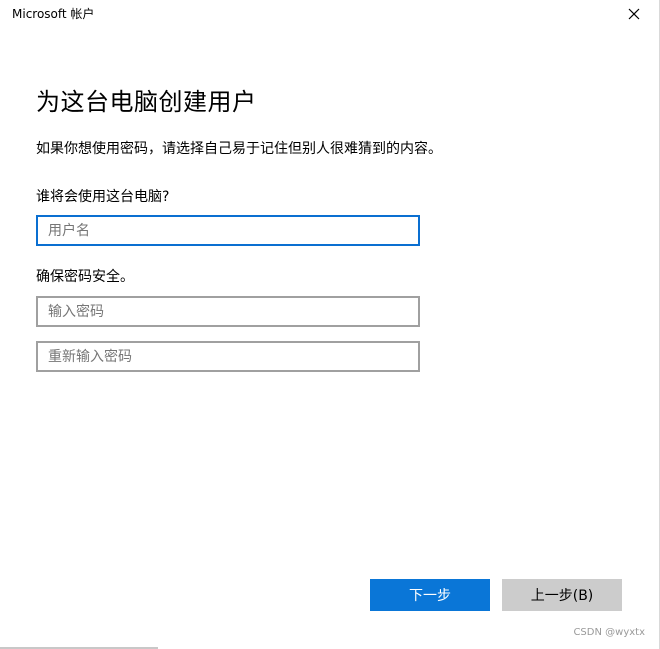 Image resolution: width=660 pixels, height=649 pixels. I want to click on who-label: 谁将会使用这台电脑?, so click(103, 197).